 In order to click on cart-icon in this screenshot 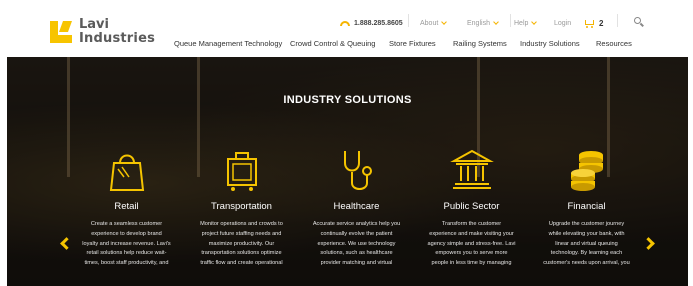, I will do `click(589, 23)`.